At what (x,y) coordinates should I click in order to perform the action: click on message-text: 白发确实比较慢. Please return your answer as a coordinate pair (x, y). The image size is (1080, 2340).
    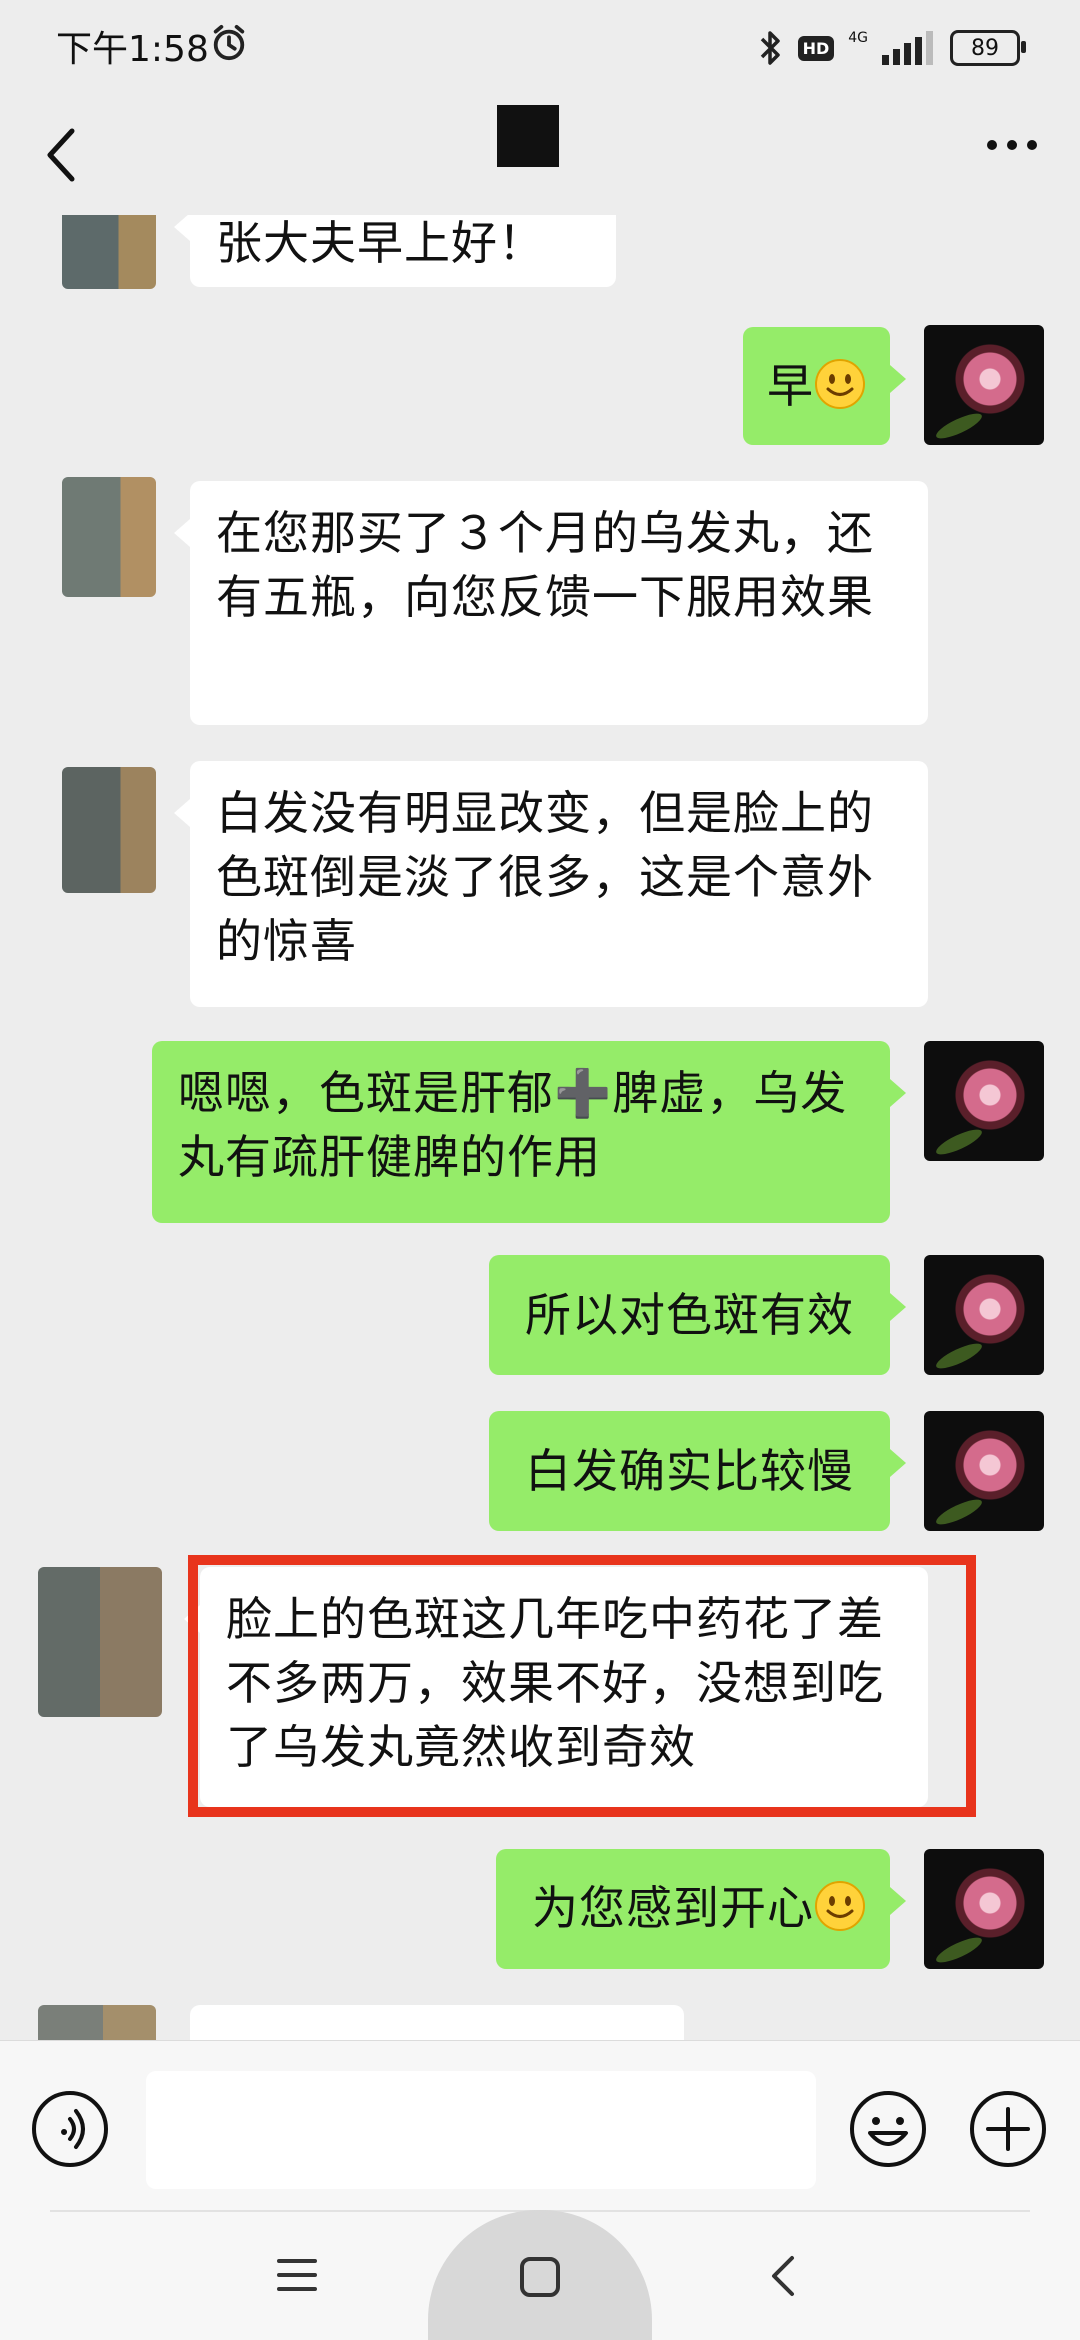
    Looking at the image, I should click on (689, 1471).